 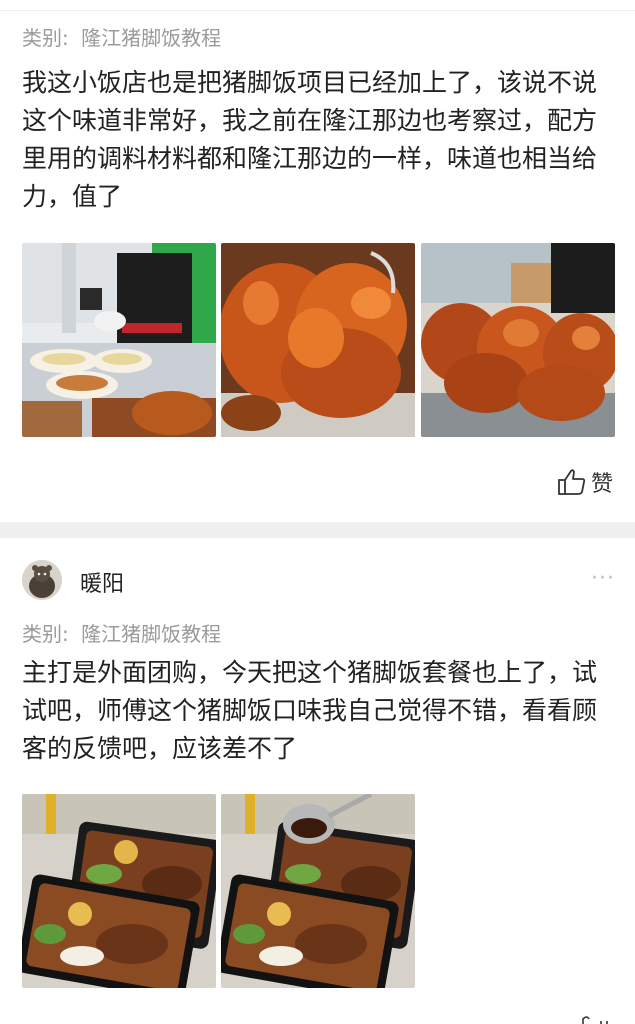 What do you see at coordinates (102, 582) in the screenshot?
I see `username: 暖阳` at bounding box center [102, 582].